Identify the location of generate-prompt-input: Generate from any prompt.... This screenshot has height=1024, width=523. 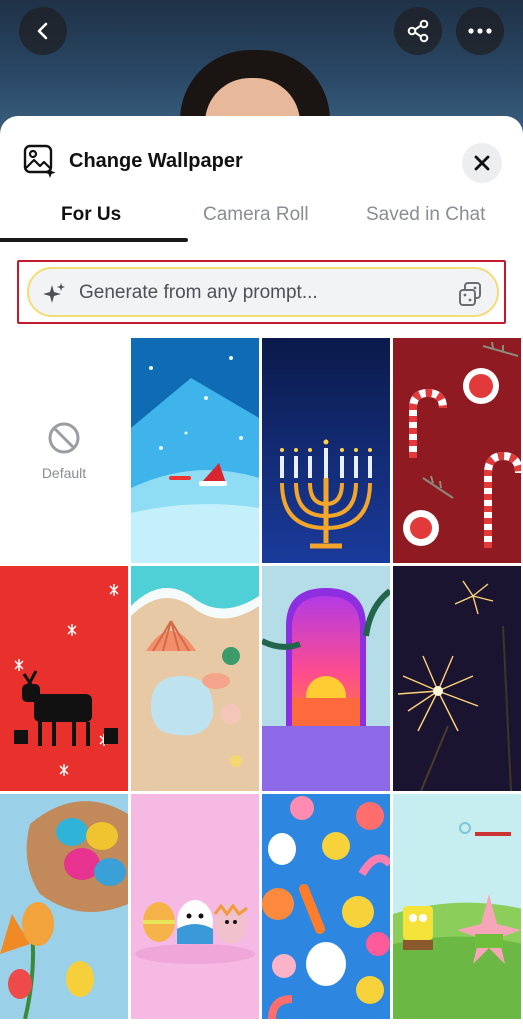
(263, 292).